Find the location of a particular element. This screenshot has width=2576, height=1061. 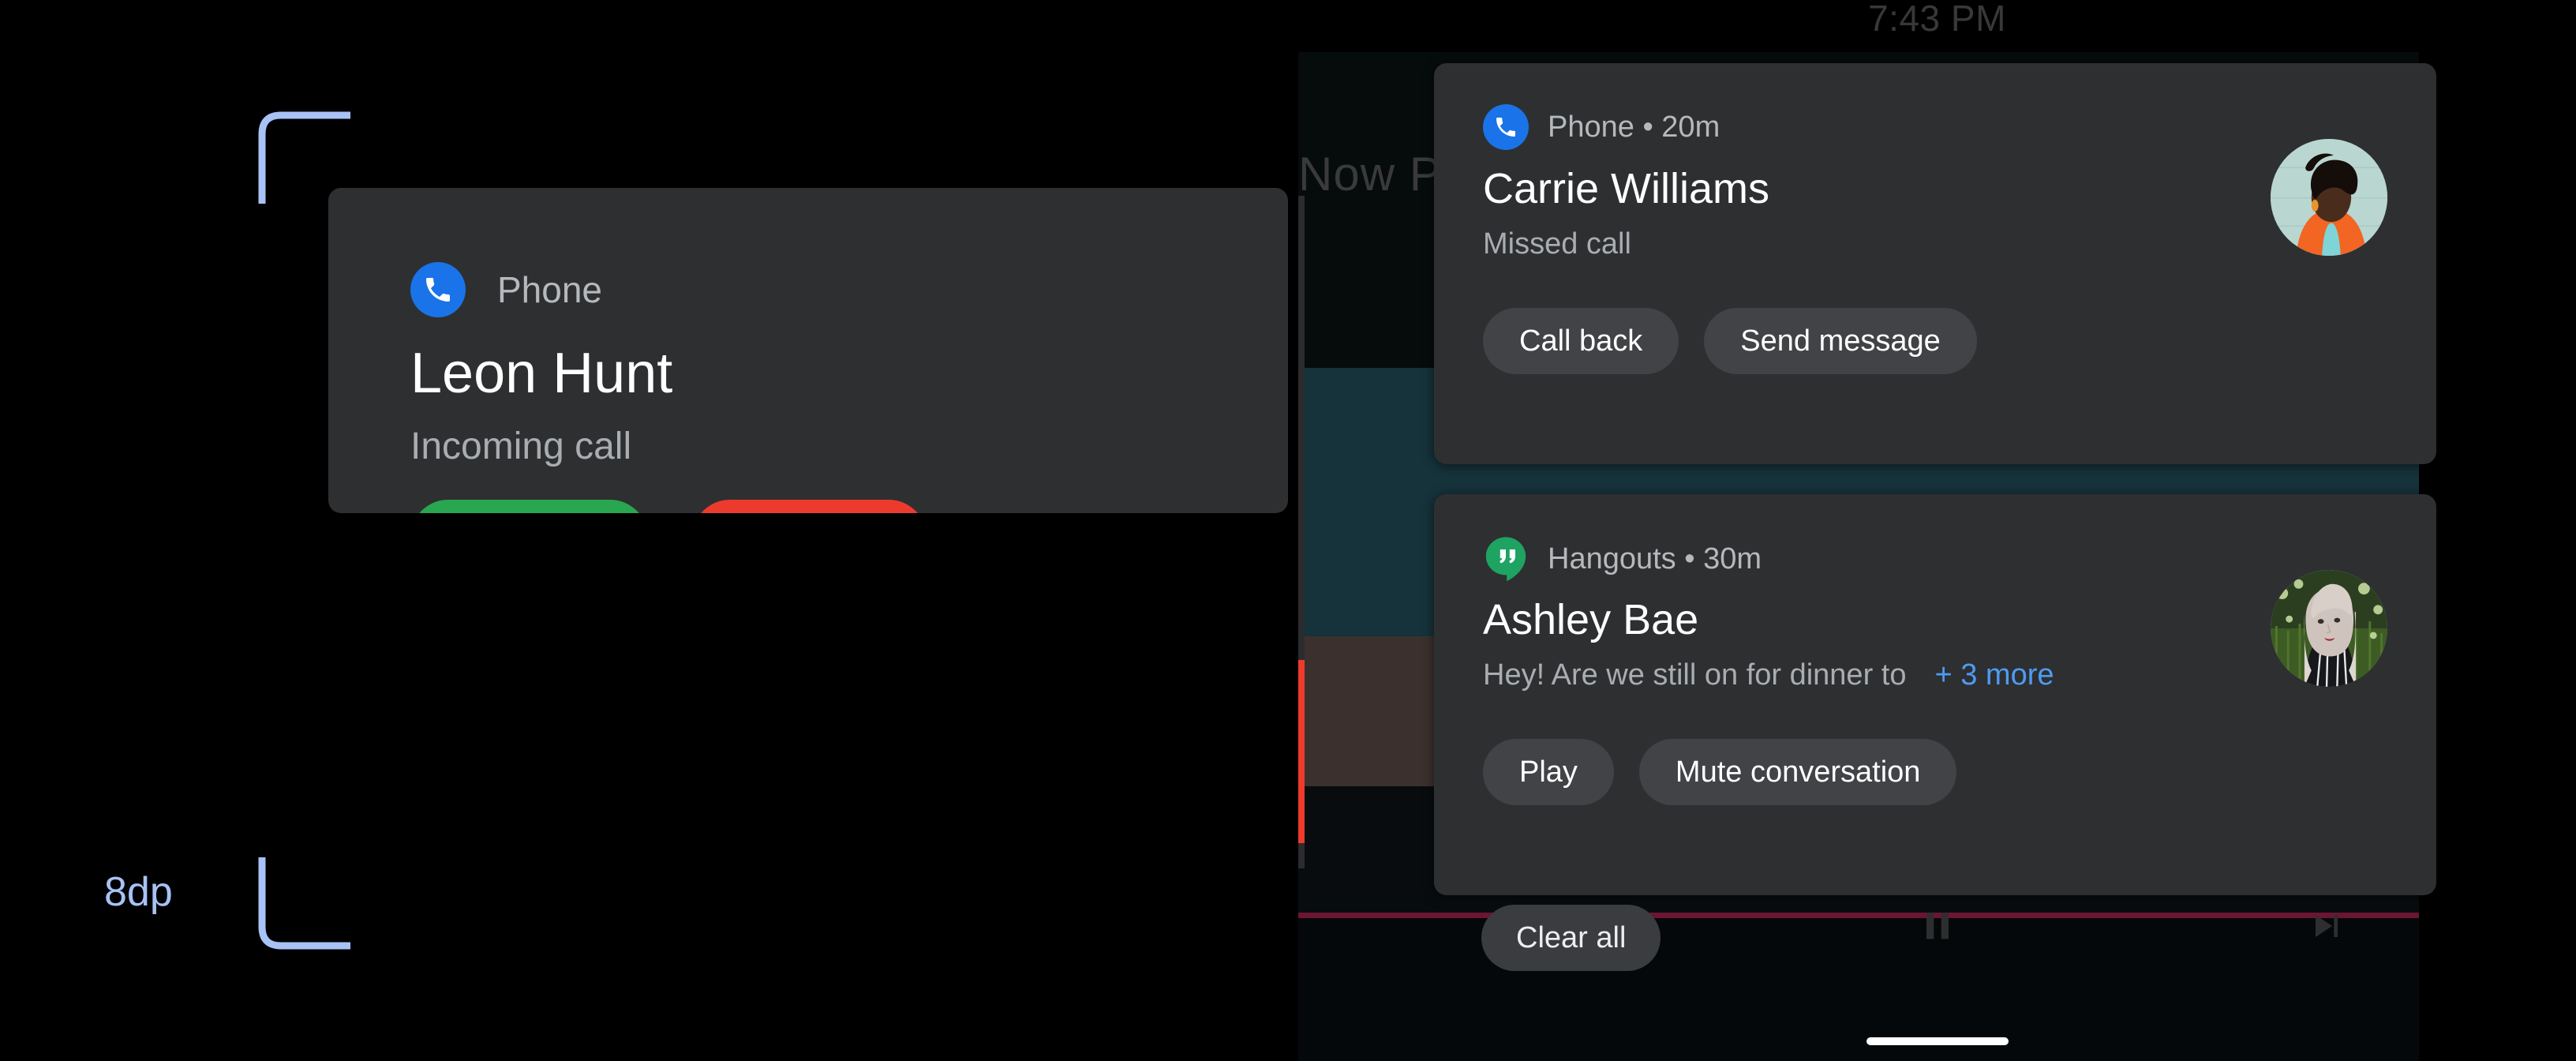

mute-conversation-button: Mute conversation is located at coordinates (1797, 772).